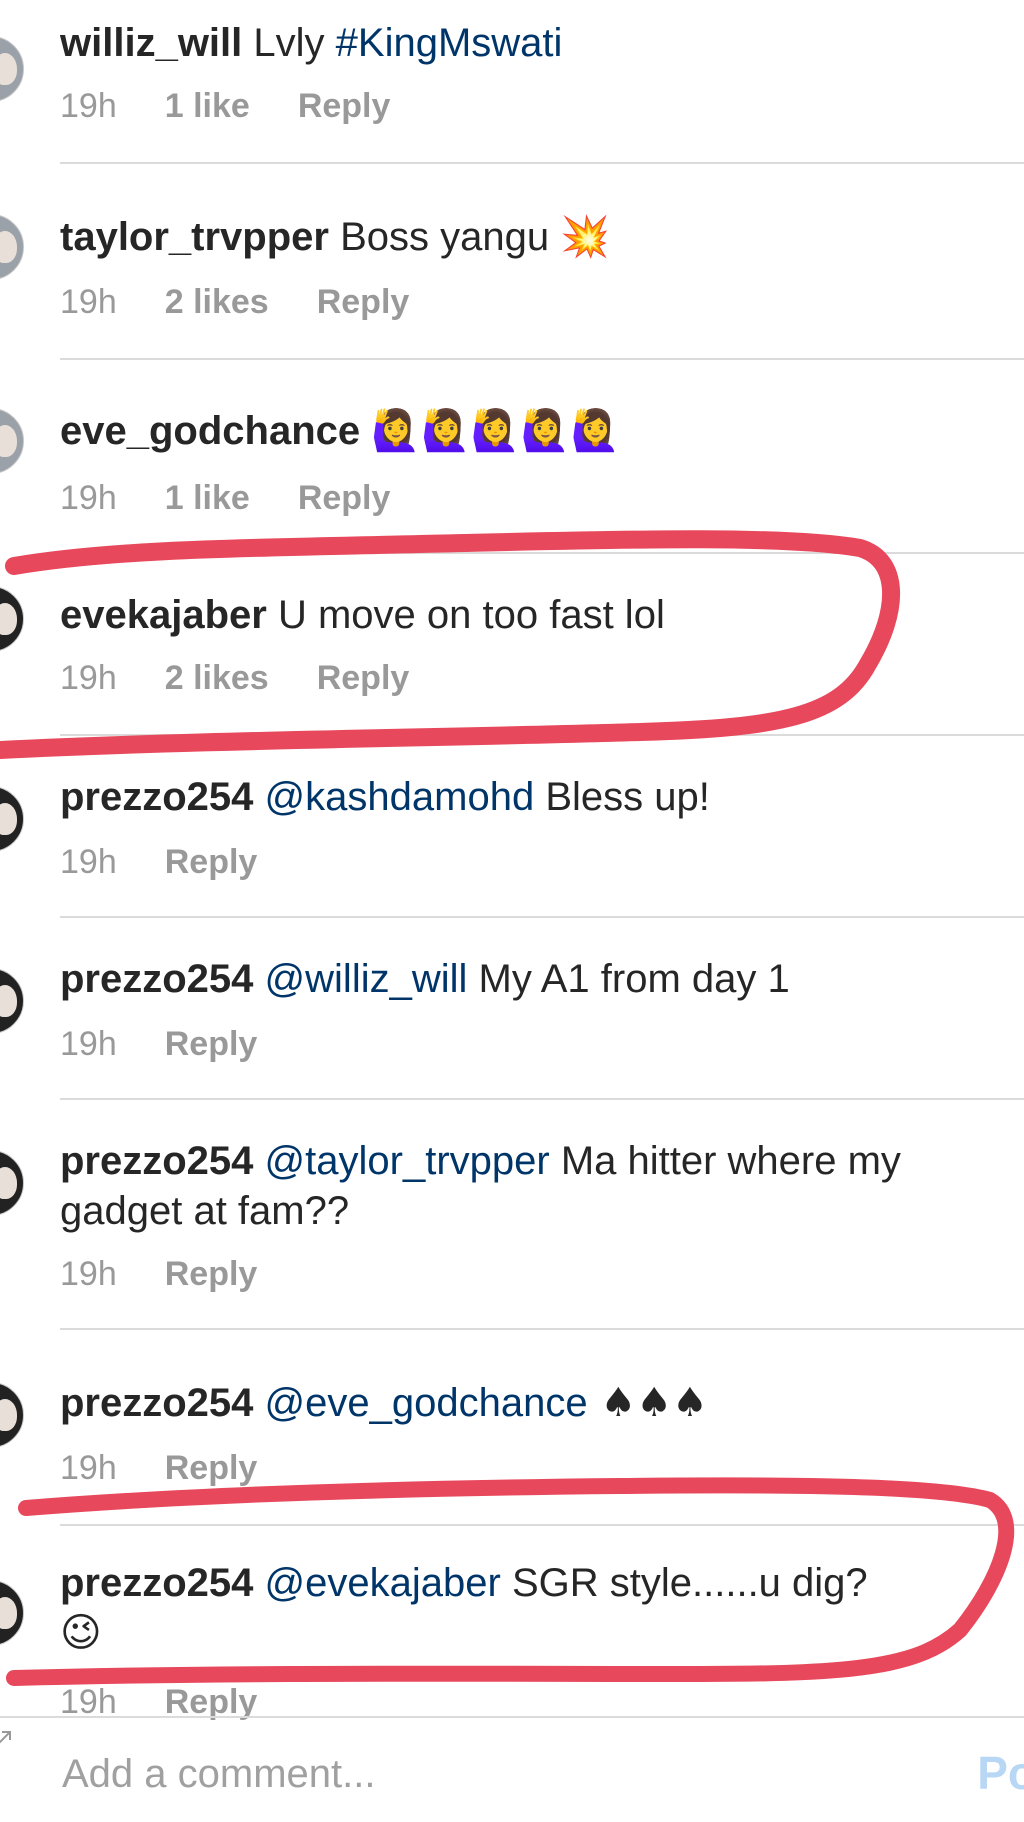 Image resolution: width=1024 pixels, height=1822 pixels. What do you see at coordinates (400, 797) in the screenshot?
I see `mention-link: @kashdamohd` at bounding box center [400, 797].